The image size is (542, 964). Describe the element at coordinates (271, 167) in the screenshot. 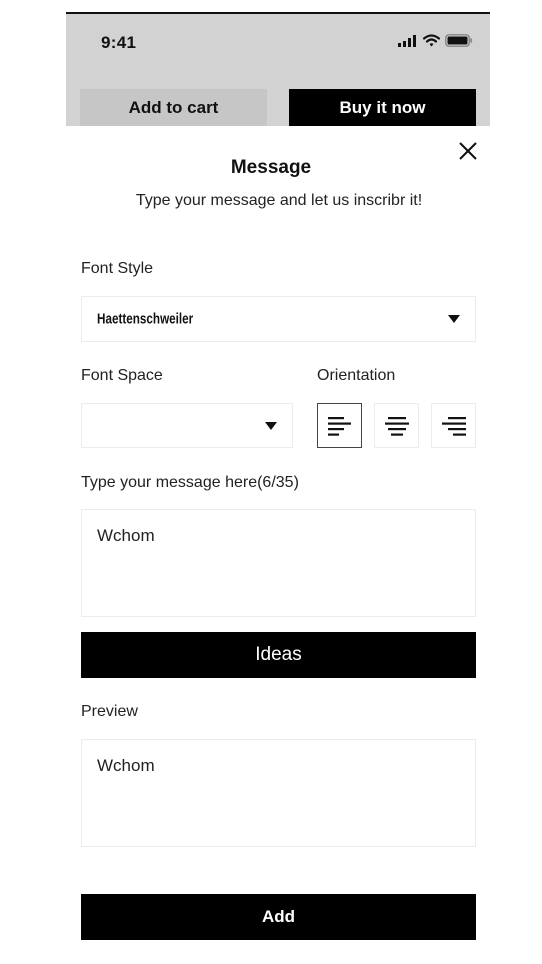

I see `modal-title: Message` at that location.